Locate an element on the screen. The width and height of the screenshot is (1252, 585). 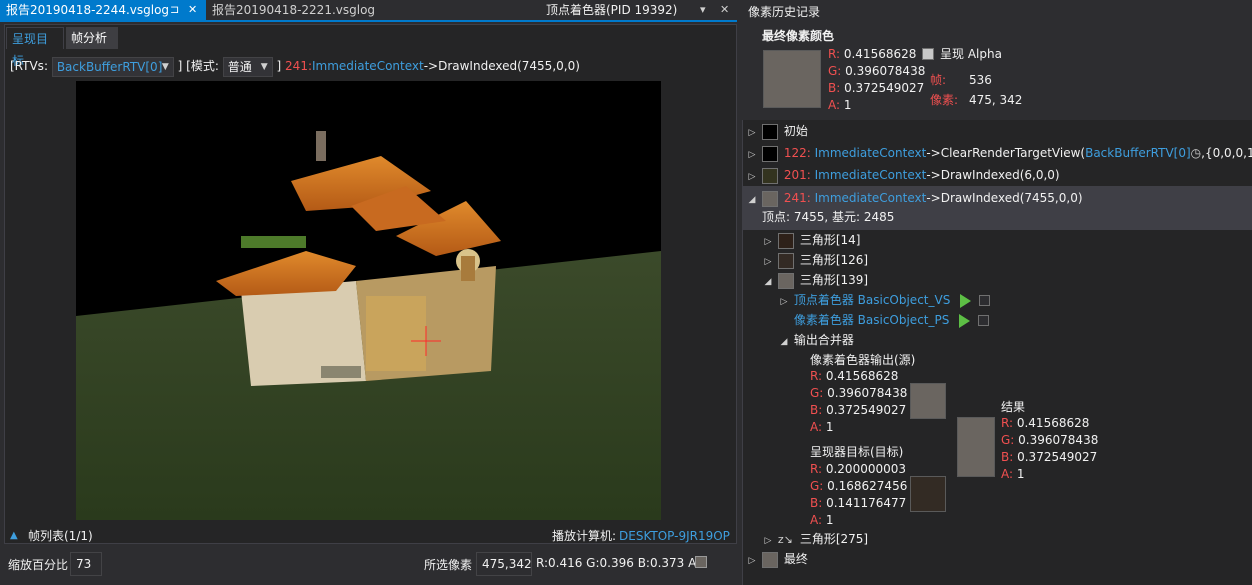
result-g: 0.396078438 is located at coordinates (1058, 440).